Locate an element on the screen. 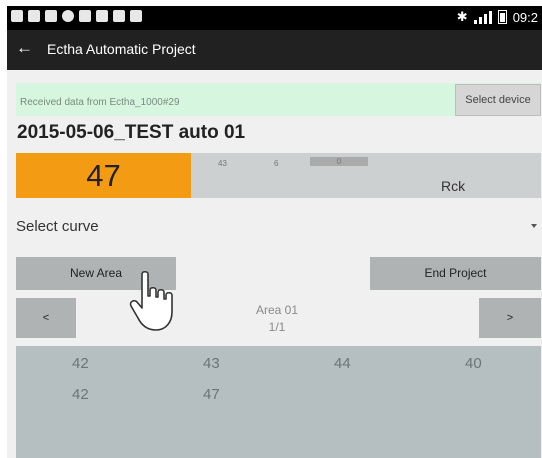 The image size is (542, 458). project-title: 2015-05-06_TEST auto 01 is located at coordinates (131, 132).